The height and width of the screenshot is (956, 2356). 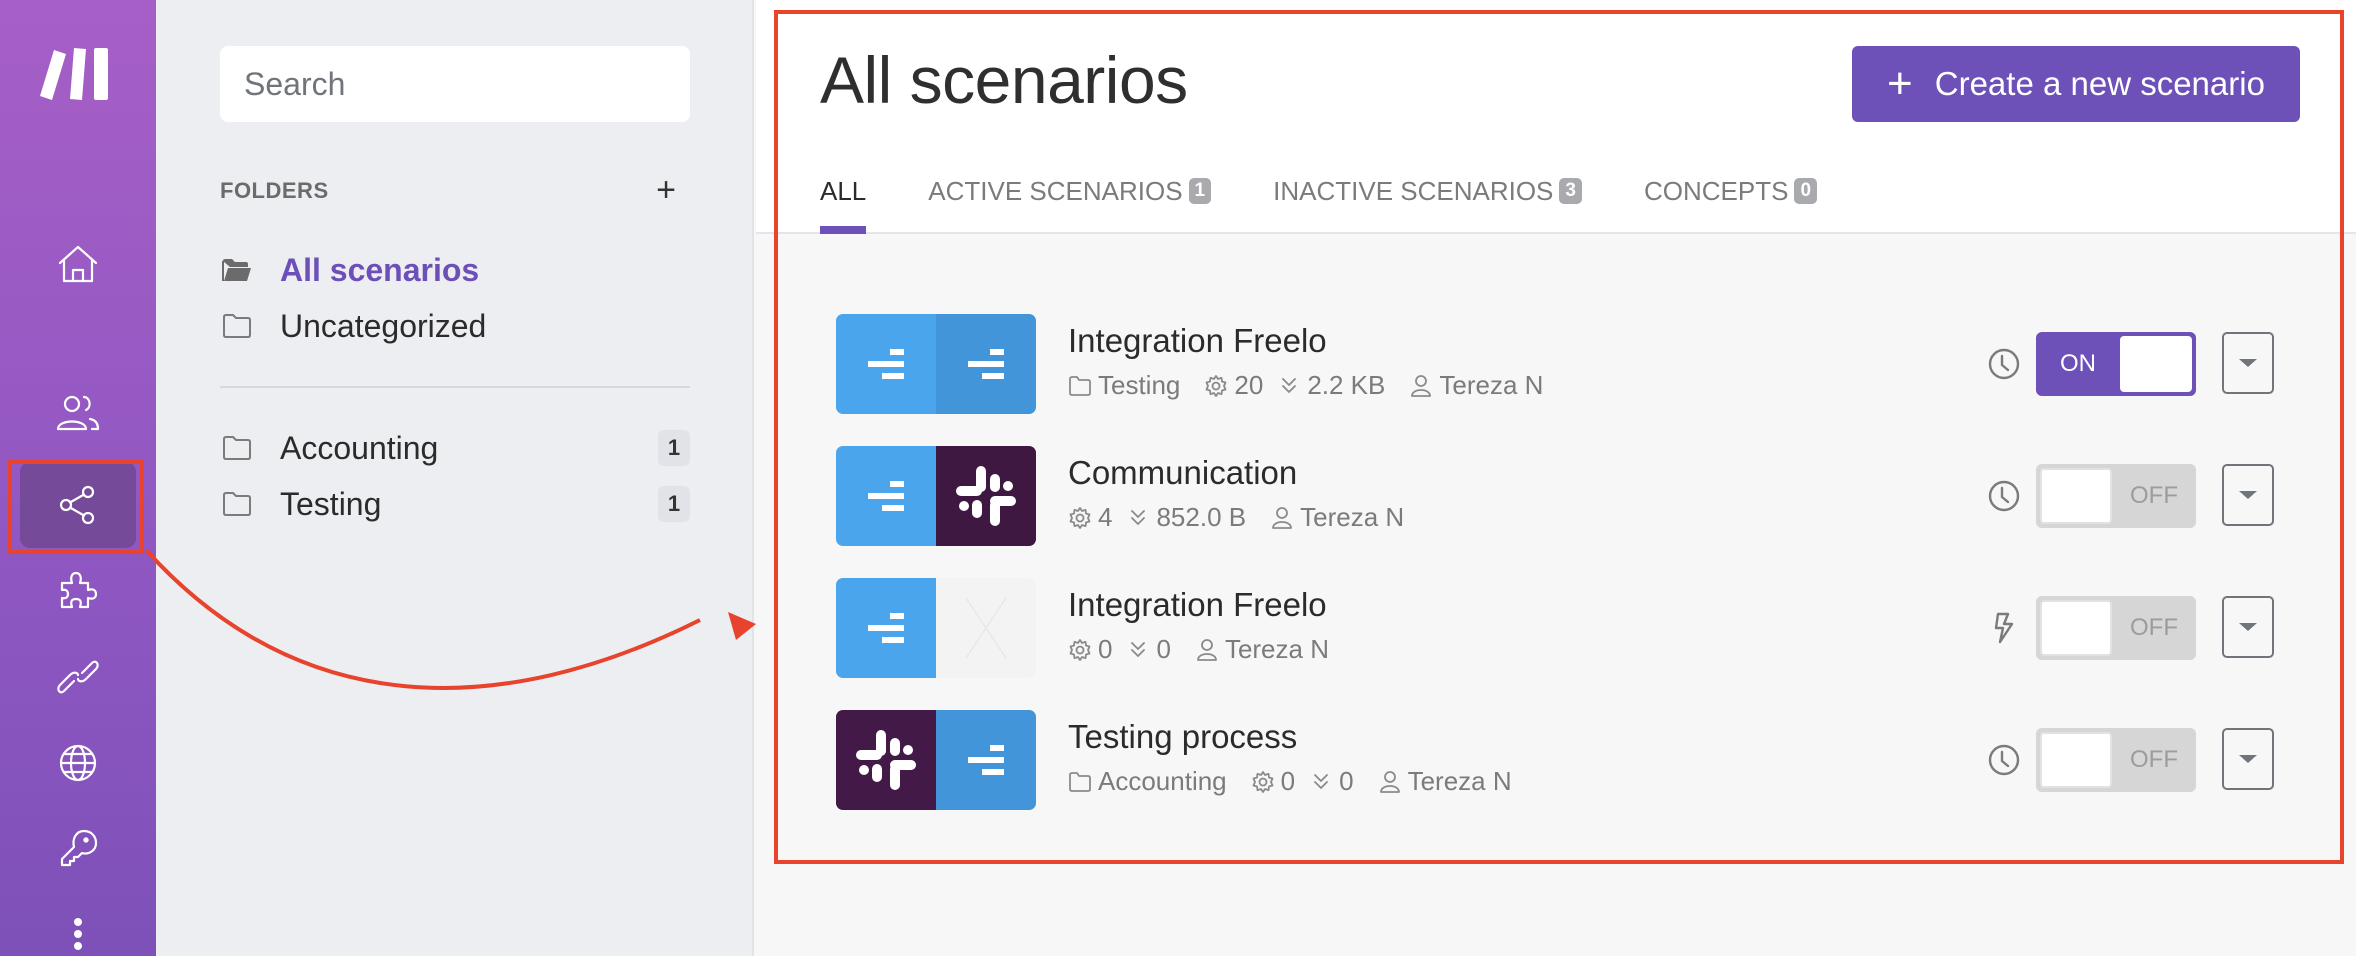 I want to click on scenario-toggle: ON, so click(x=2116, y=364).